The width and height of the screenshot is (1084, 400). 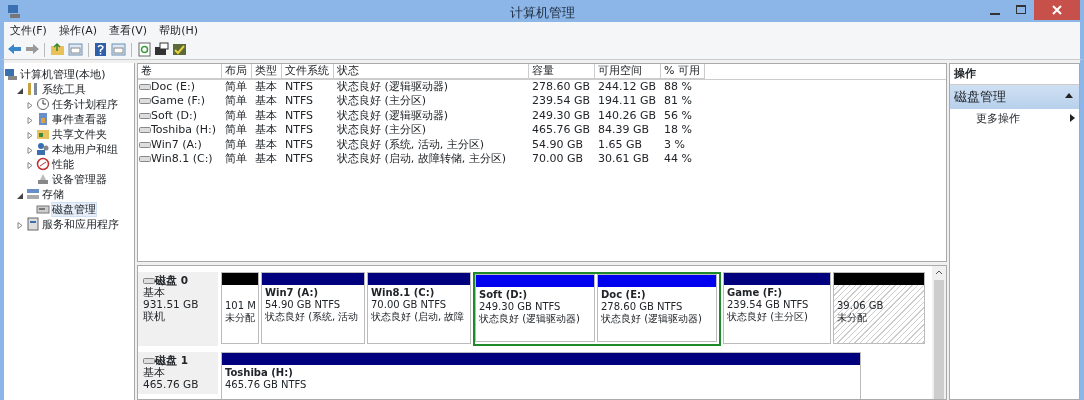 I want to click on table-cell-text: 44 %, so click(x=678, y=159).